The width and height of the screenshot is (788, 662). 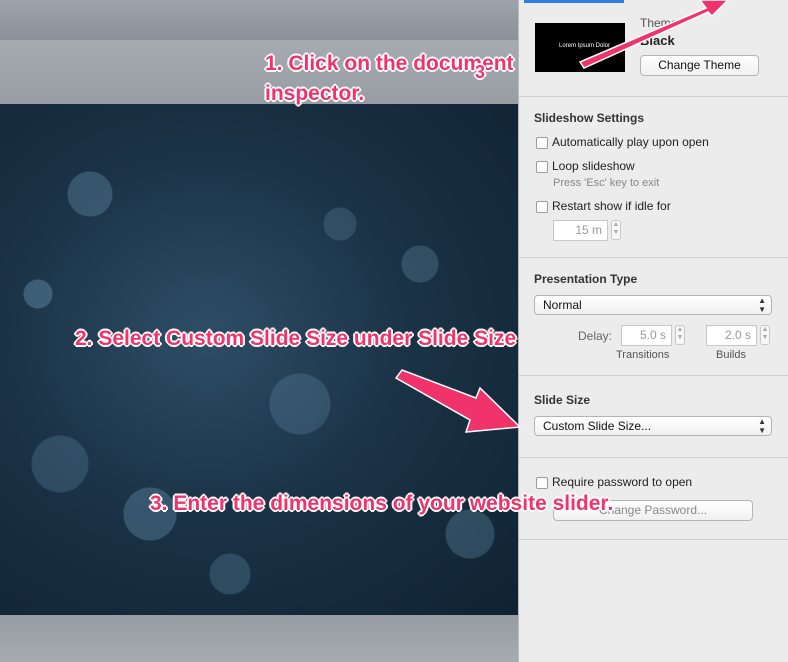 What do you see at coordinates (480, 72) in the screenshot?
I see `step-number-marker: 3` at bounding box center [480, 72].